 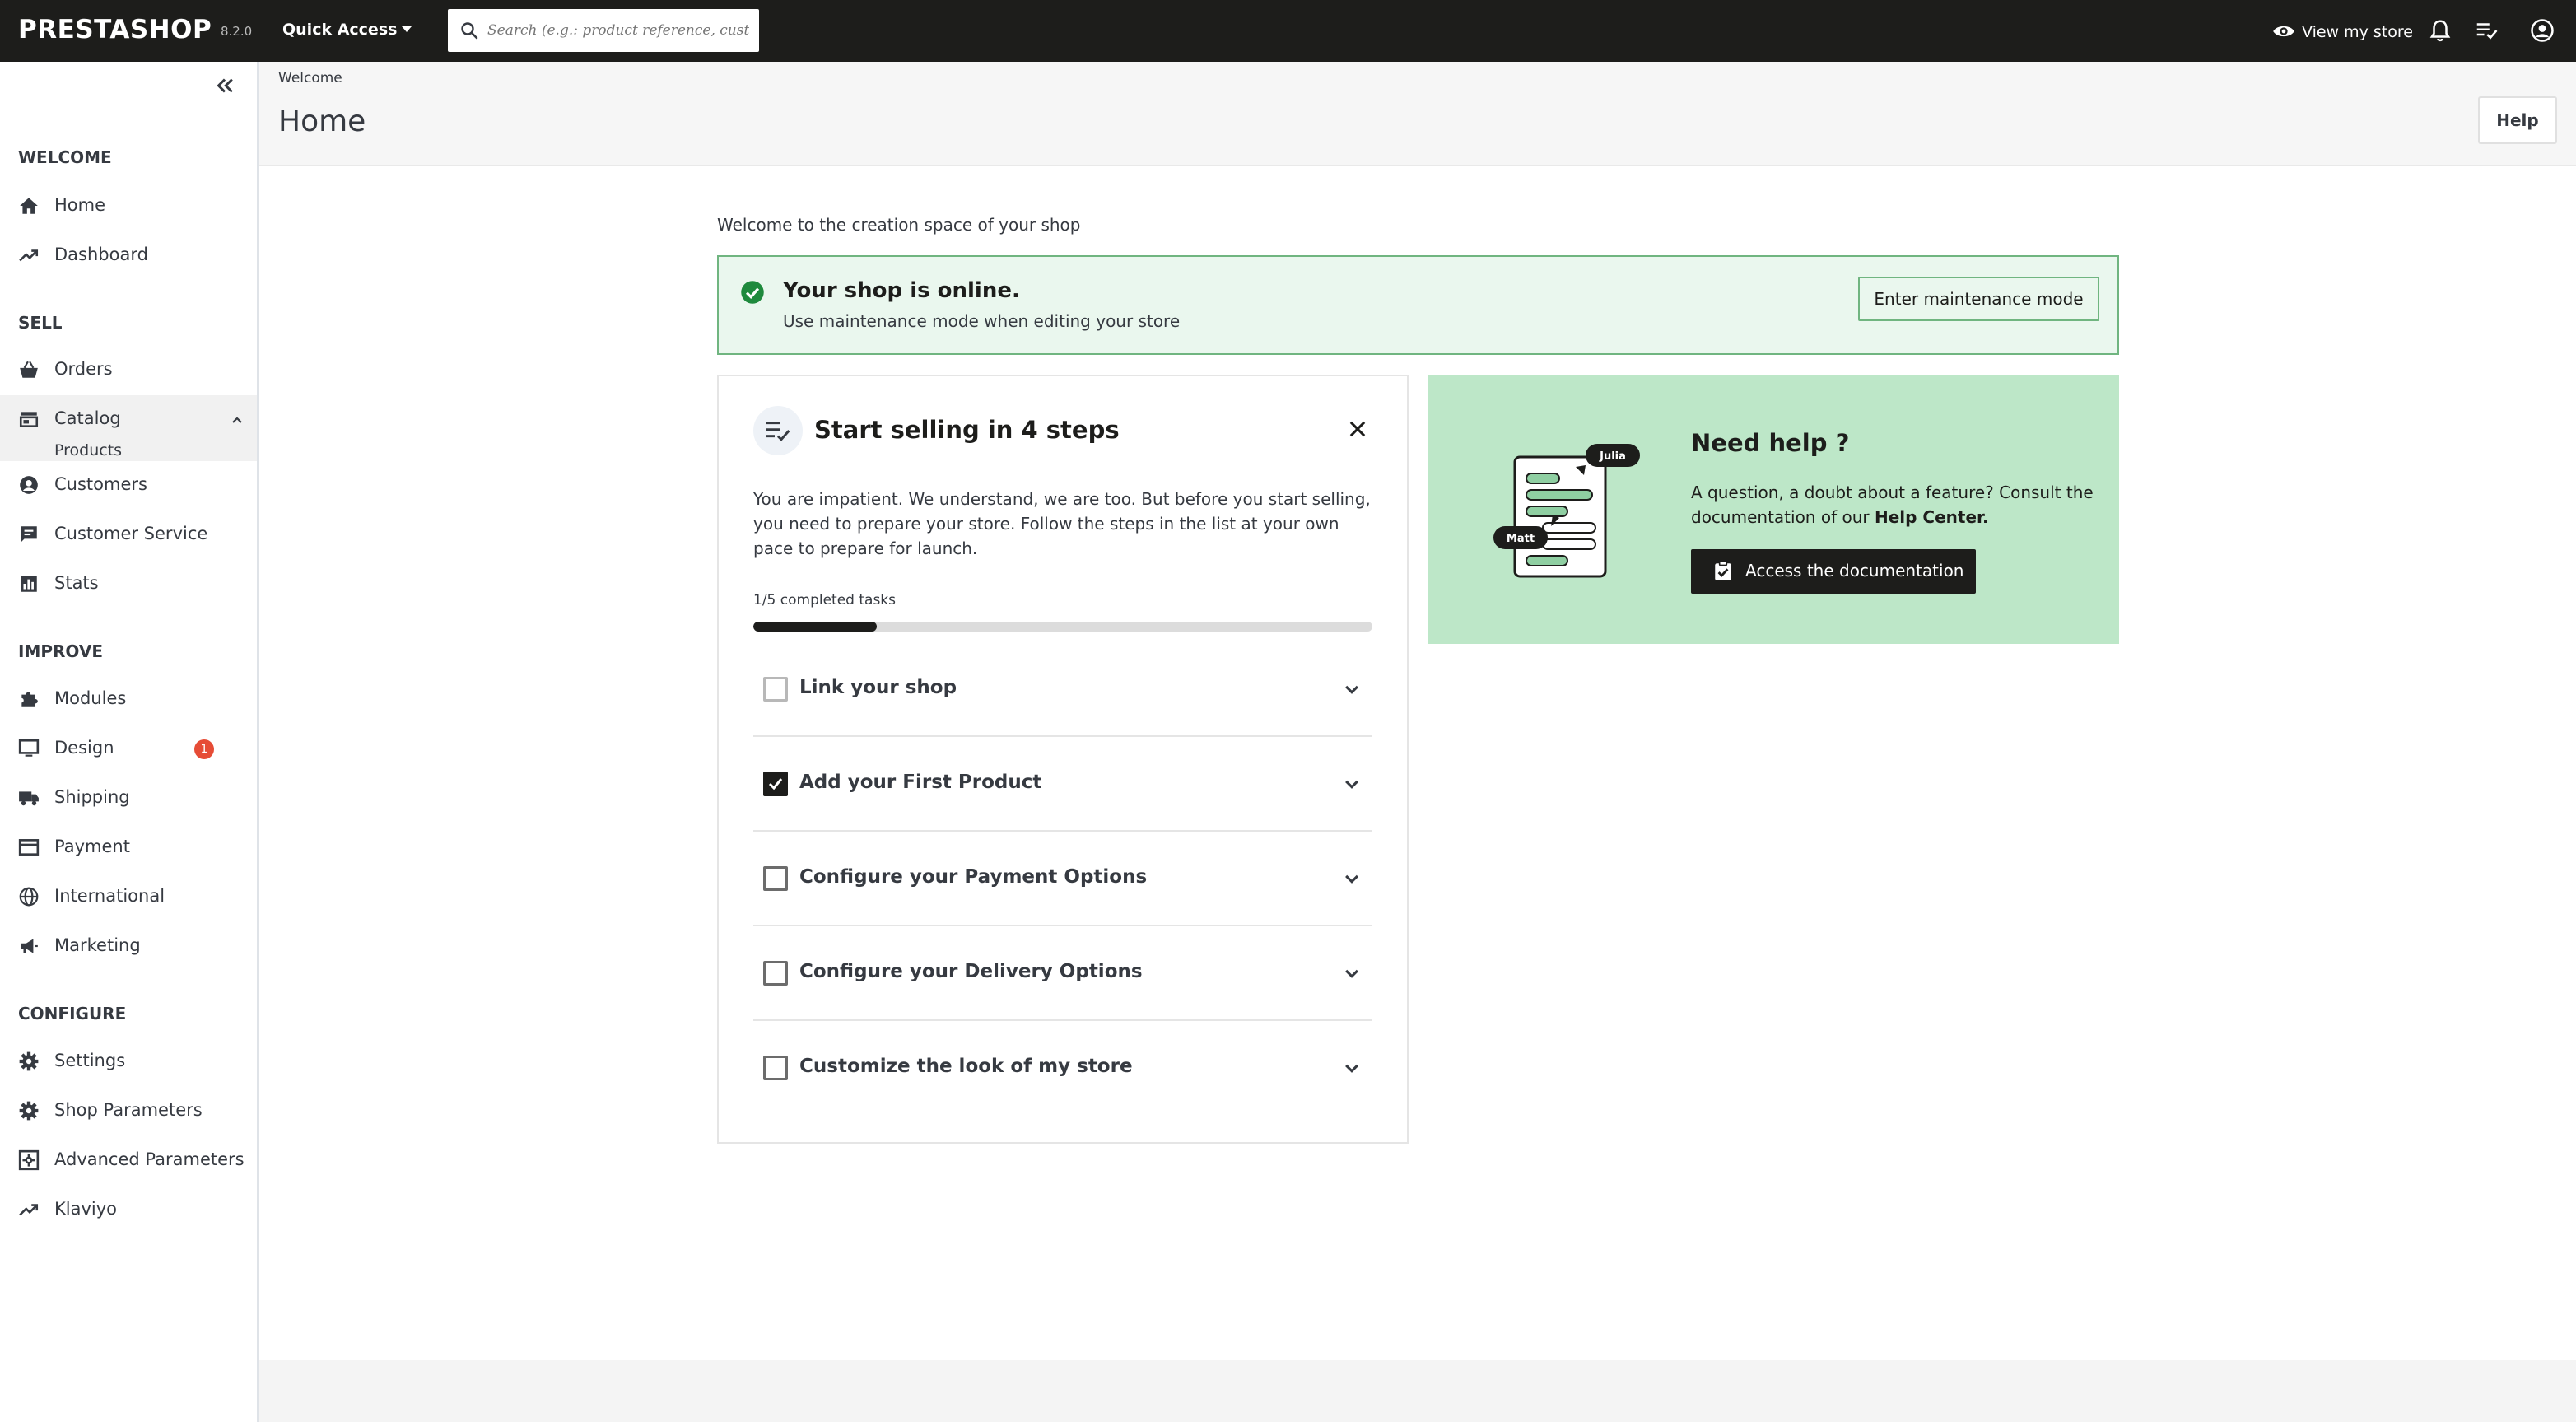 I want to click on sidebar-item-label: Modules, so click(x=90, y=698).